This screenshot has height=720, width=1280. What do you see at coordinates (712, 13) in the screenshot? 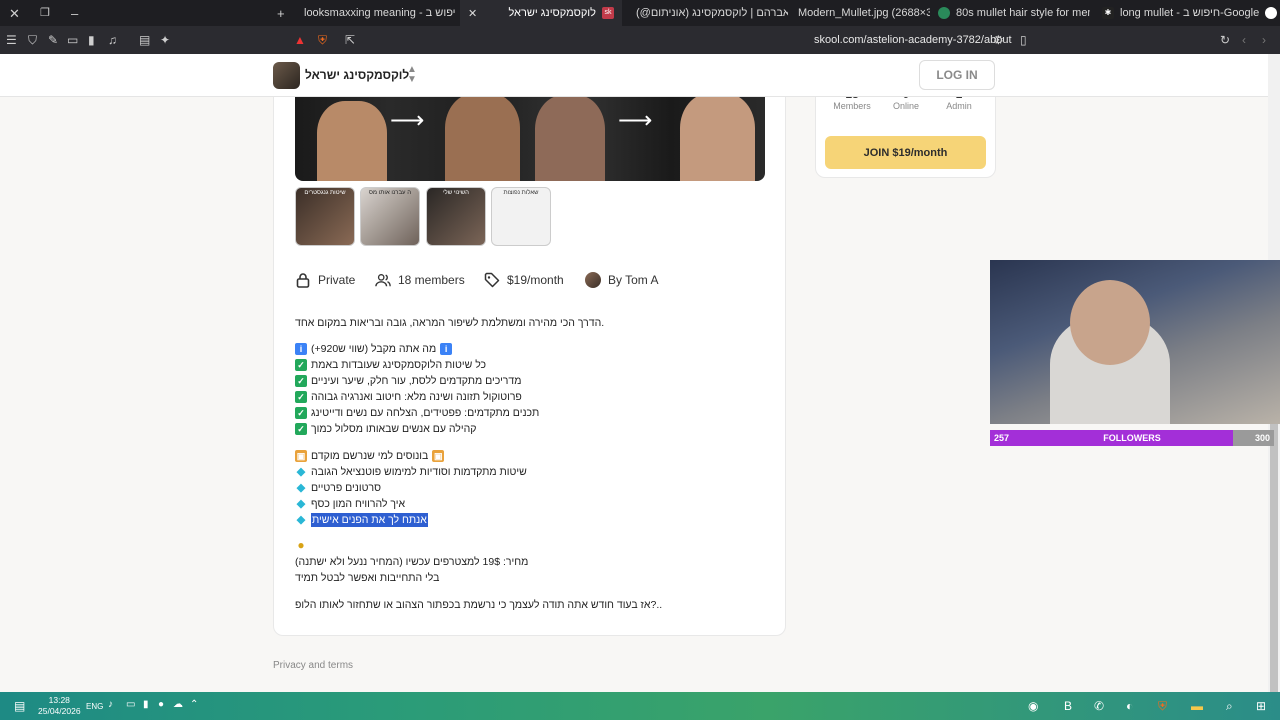
I see `tab-title: תום אברהם | לוקסמקסינג (אוניתום@)` at bounding box center [712, 13].